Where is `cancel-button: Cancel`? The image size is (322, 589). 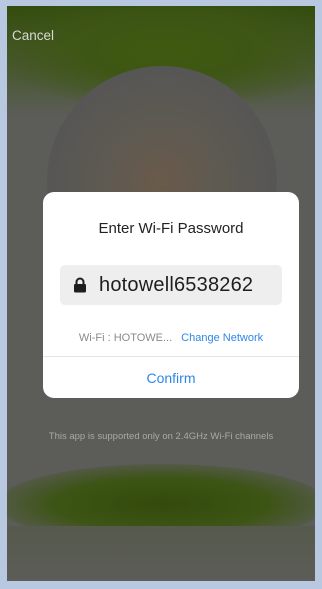 cancel-button: Cancel is located at coordinates (33, 35).